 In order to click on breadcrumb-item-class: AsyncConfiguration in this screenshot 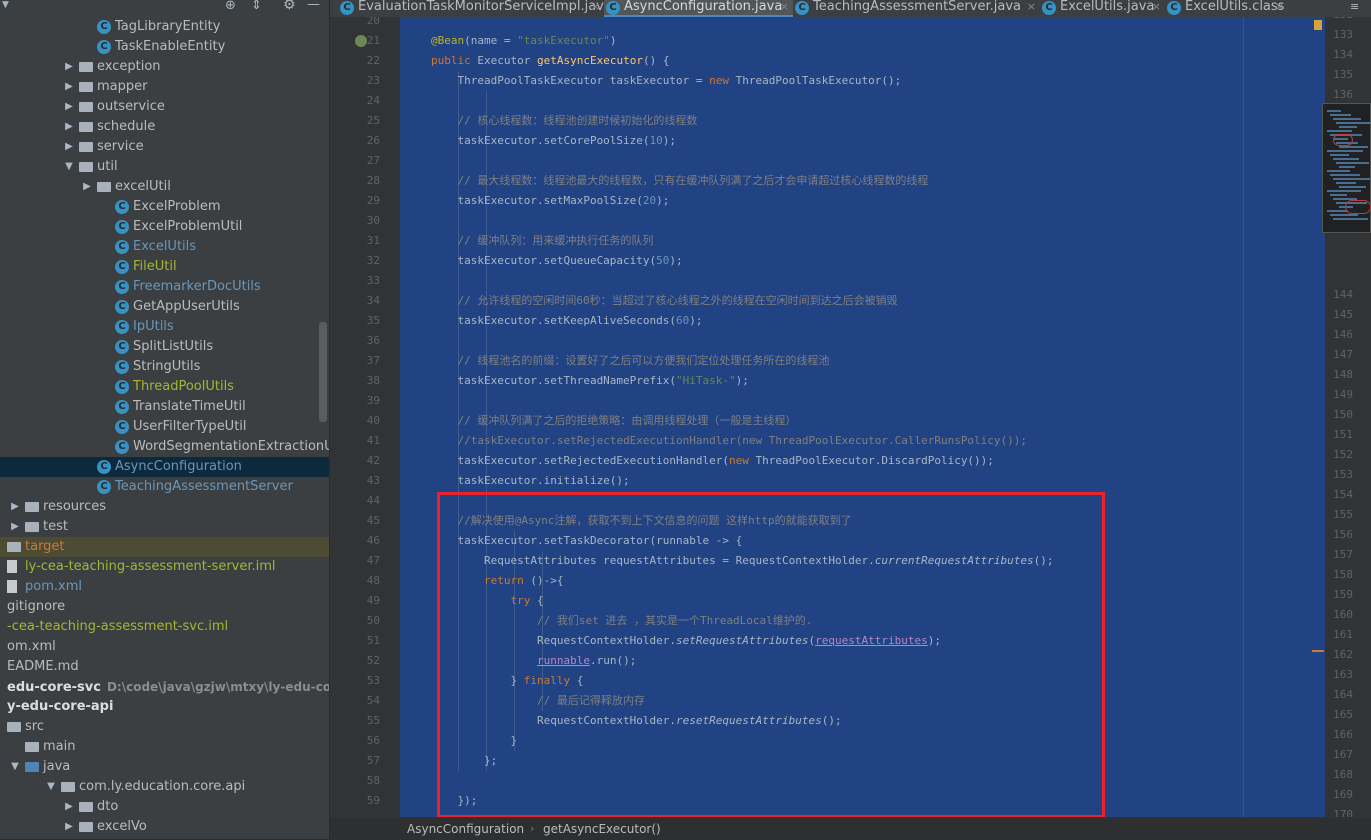, I will do `click(465, 829)`.